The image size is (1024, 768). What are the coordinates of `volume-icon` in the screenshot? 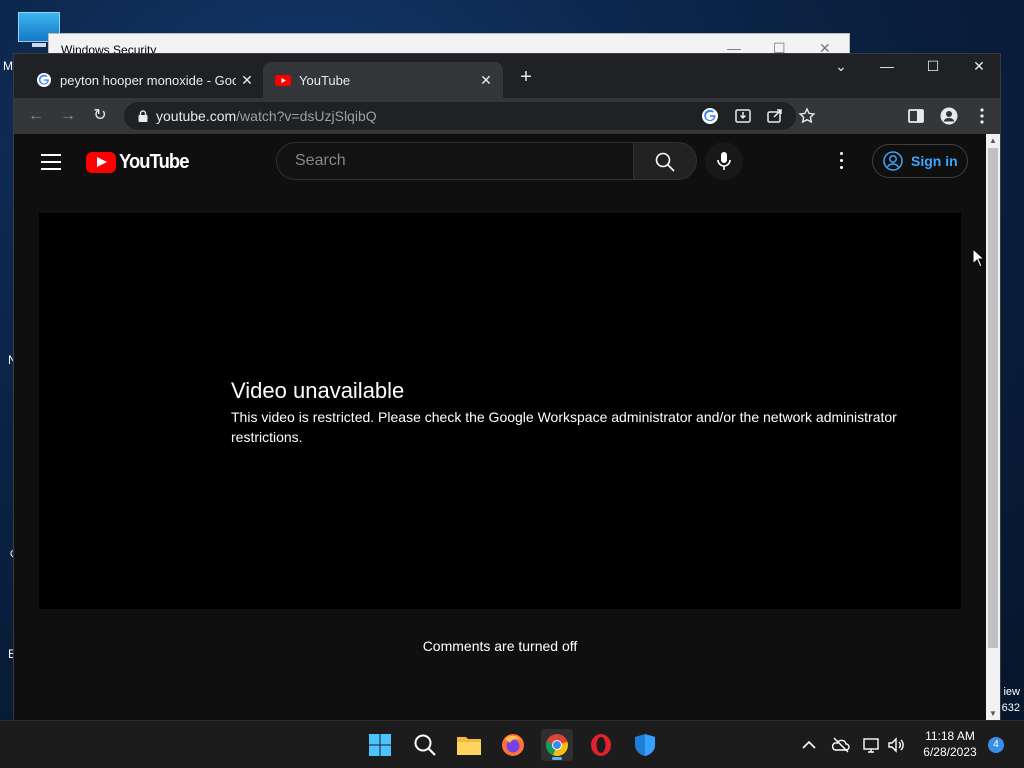 It's located at (896, 745).